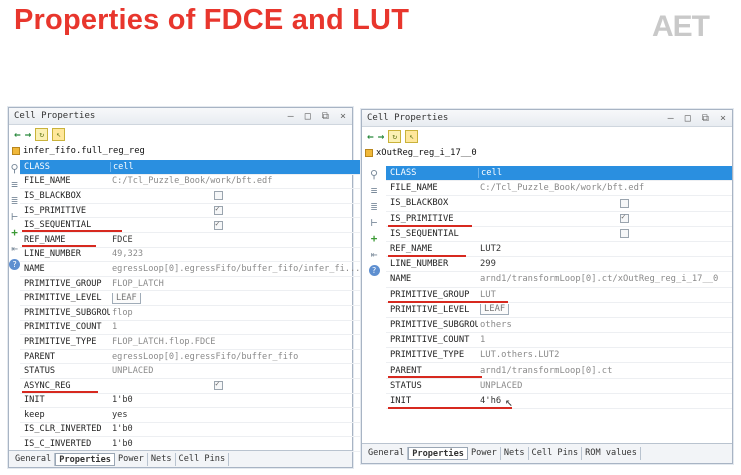  I want to click on object-name: xOutReg_reg_i_17__0, so click(426, 153).